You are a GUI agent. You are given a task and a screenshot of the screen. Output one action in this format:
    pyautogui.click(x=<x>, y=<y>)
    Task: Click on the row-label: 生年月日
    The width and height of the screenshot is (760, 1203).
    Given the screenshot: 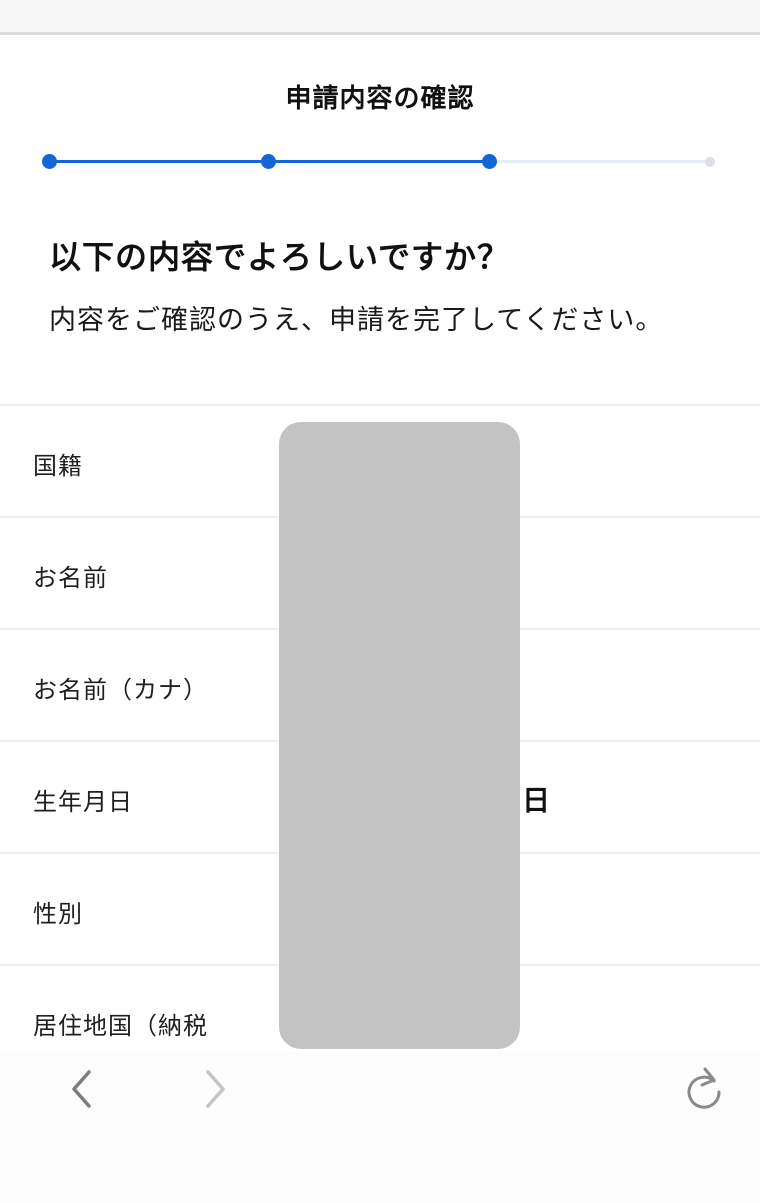 What is the action you would take?
    pyautogui.click(x=83, y=802)
    